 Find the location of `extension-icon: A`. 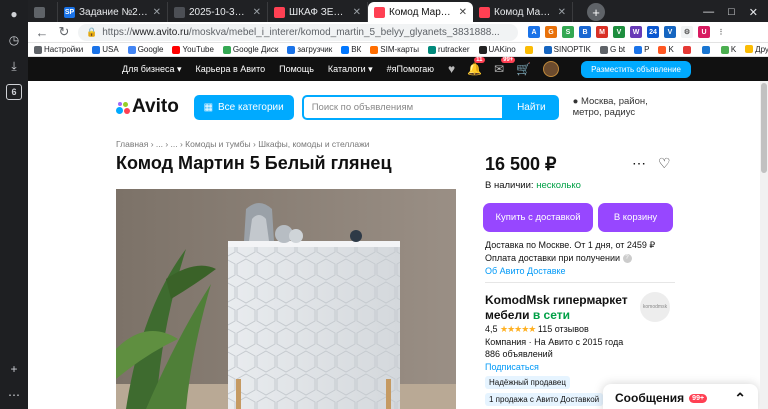

extension-icon: A is located at coordinates (534, 32).